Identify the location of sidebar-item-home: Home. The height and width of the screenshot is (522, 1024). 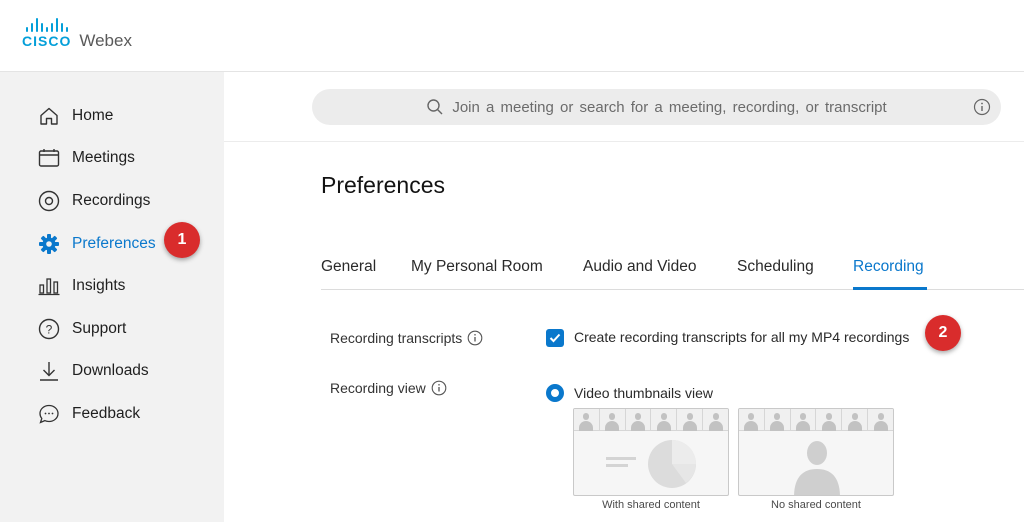
(75, 116).